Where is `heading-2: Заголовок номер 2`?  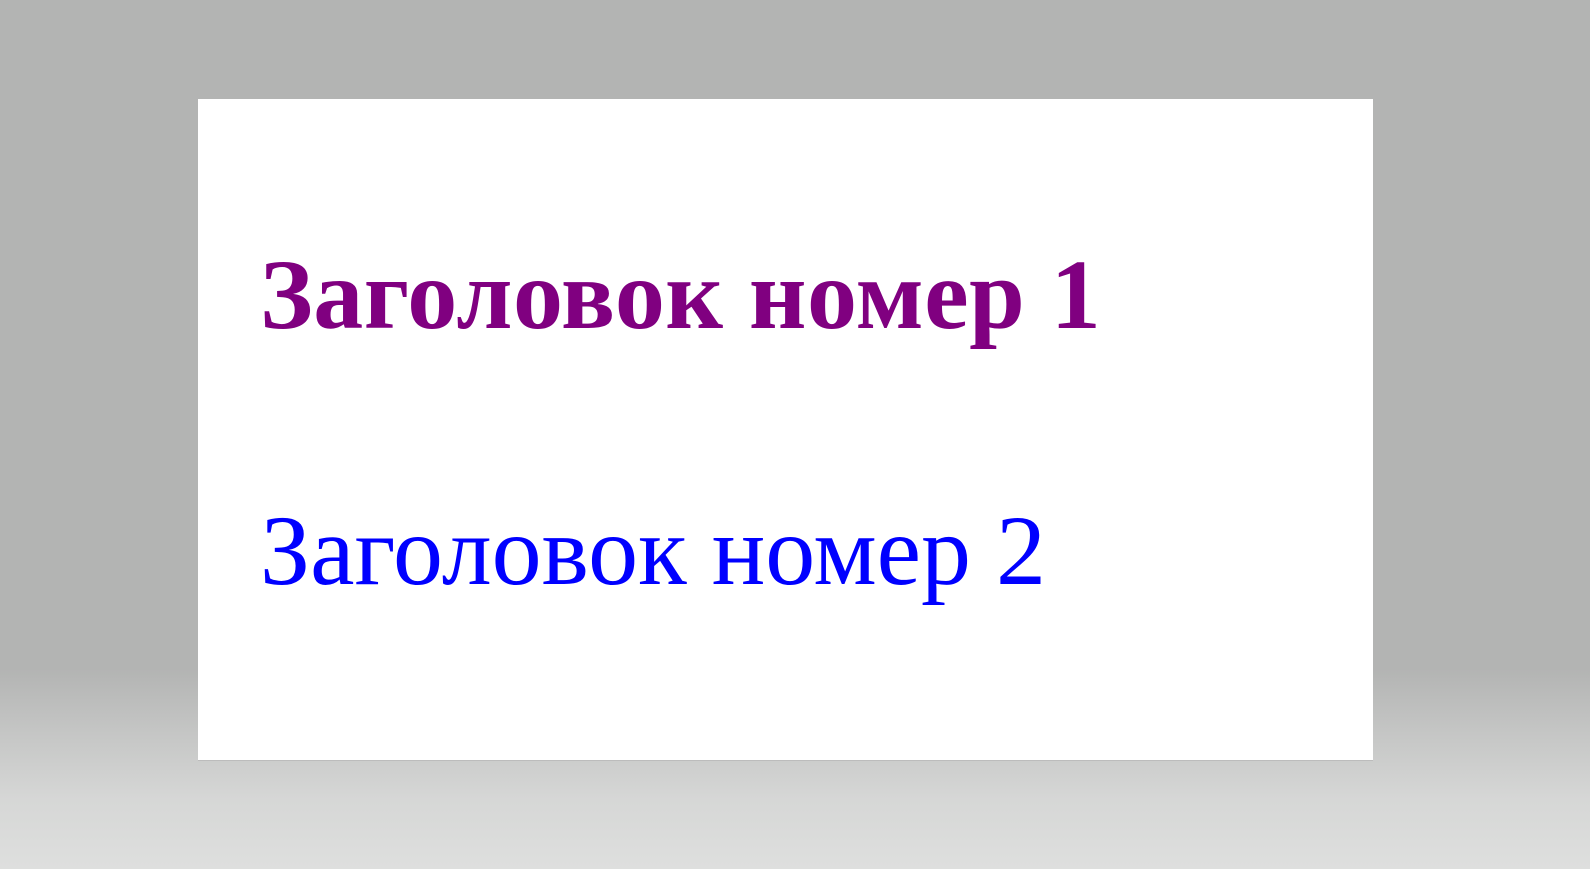
heading-2: Заголовок номер 2 is located at coordinates (653, 550).